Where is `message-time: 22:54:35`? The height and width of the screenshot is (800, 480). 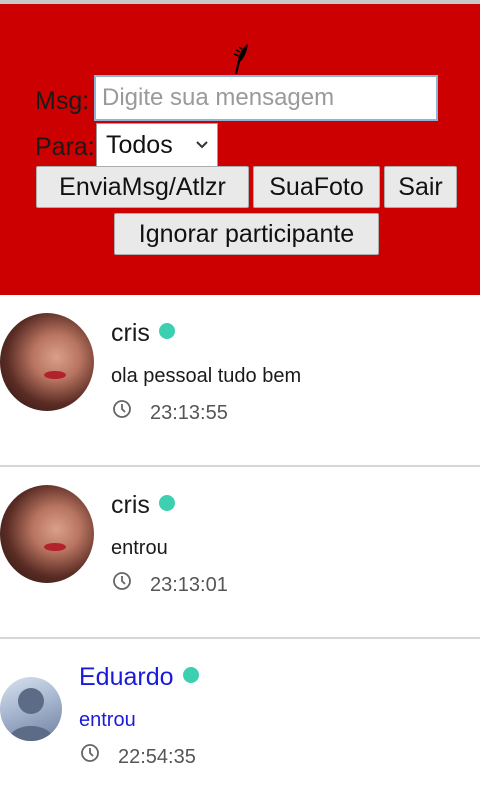
message-time: 22:54:35 is located at coordinates (157, 757).